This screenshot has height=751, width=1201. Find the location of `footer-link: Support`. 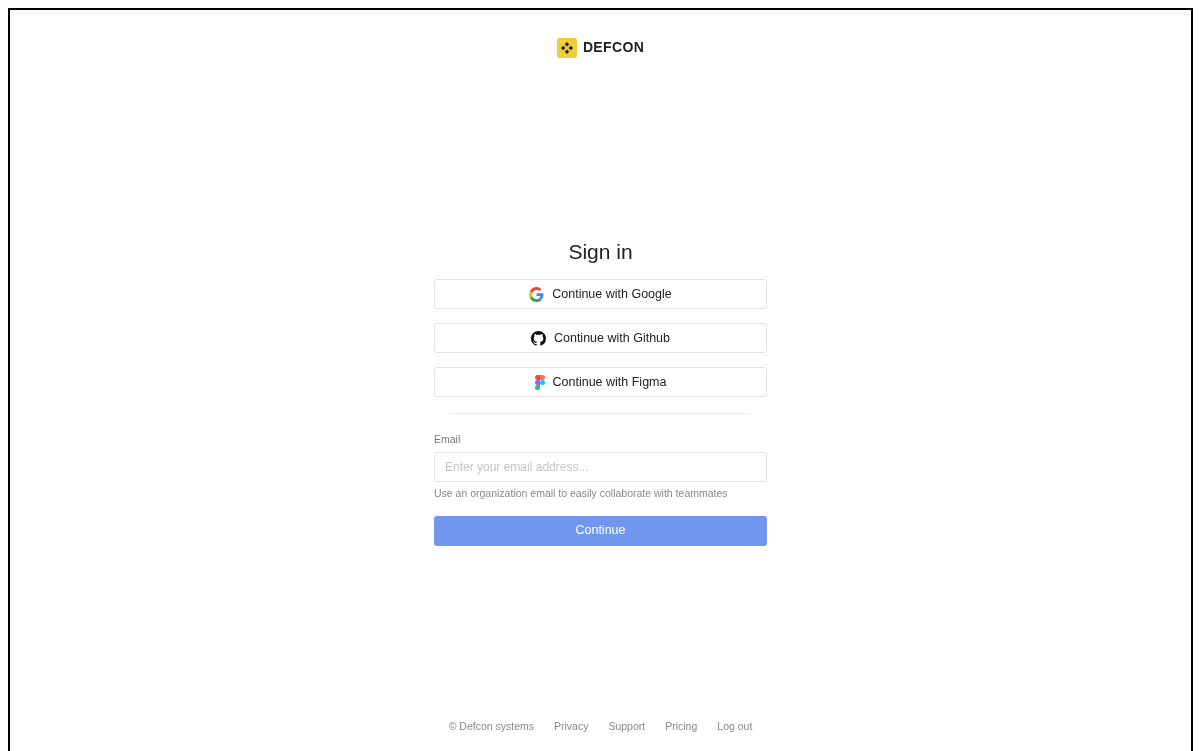

footer-link: Support is located at coordinates (627, 727).